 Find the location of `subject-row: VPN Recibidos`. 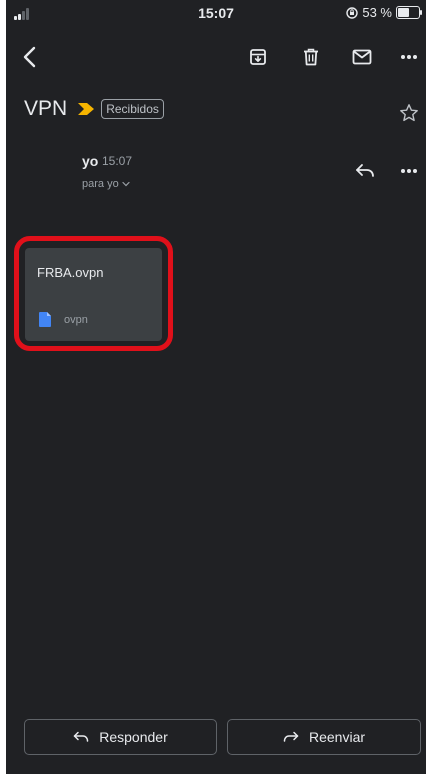

subject-row: VPN Recibidos is located at coordinates (224, 109).